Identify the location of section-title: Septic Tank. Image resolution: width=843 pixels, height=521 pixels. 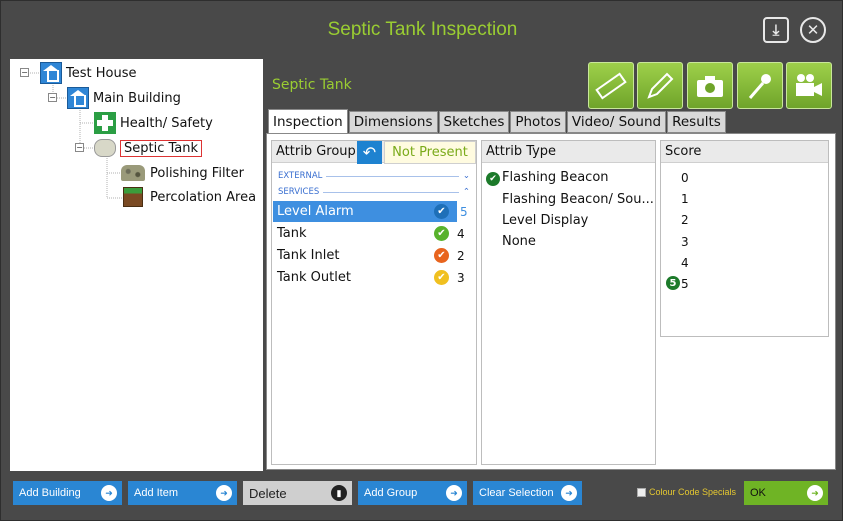
(312, 85).